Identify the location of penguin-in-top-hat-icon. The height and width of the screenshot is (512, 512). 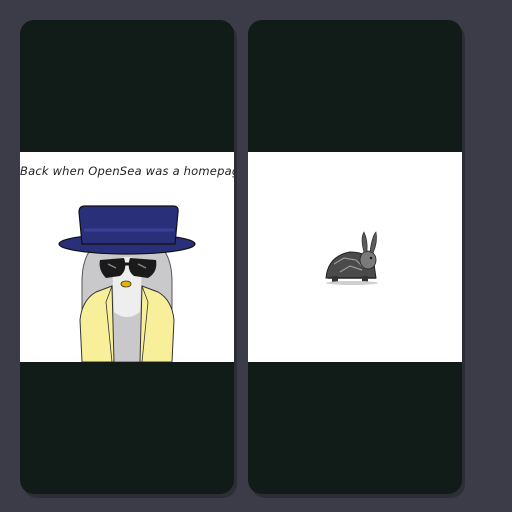
(127, 283).